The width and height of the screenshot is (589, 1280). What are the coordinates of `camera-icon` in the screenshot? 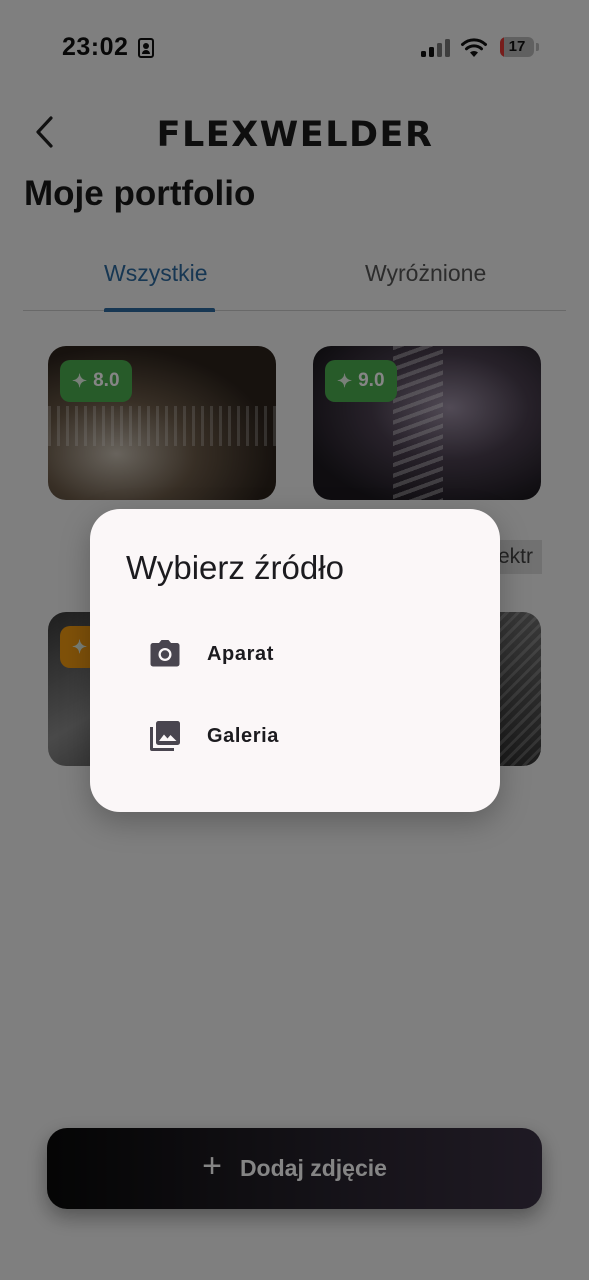 It's located at (165, 653).